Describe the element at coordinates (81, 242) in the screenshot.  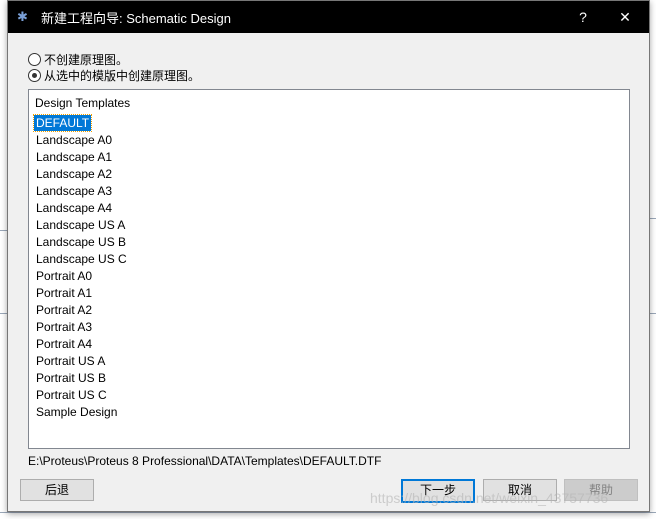
I see `list-item: Landscape US B` at that location.